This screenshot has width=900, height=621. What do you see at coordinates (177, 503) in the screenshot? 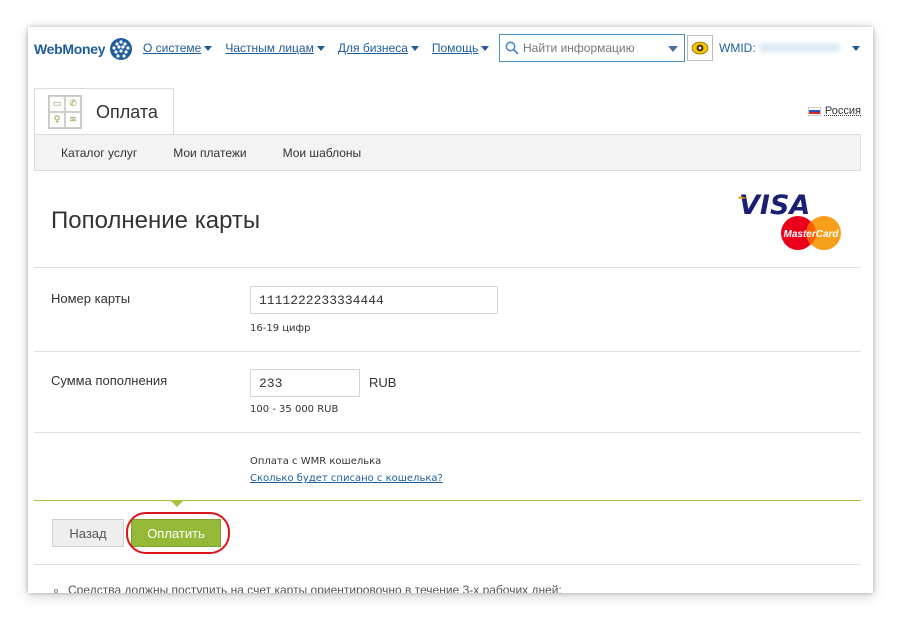
I see `divider-notch` at bounding box center [177, 503].